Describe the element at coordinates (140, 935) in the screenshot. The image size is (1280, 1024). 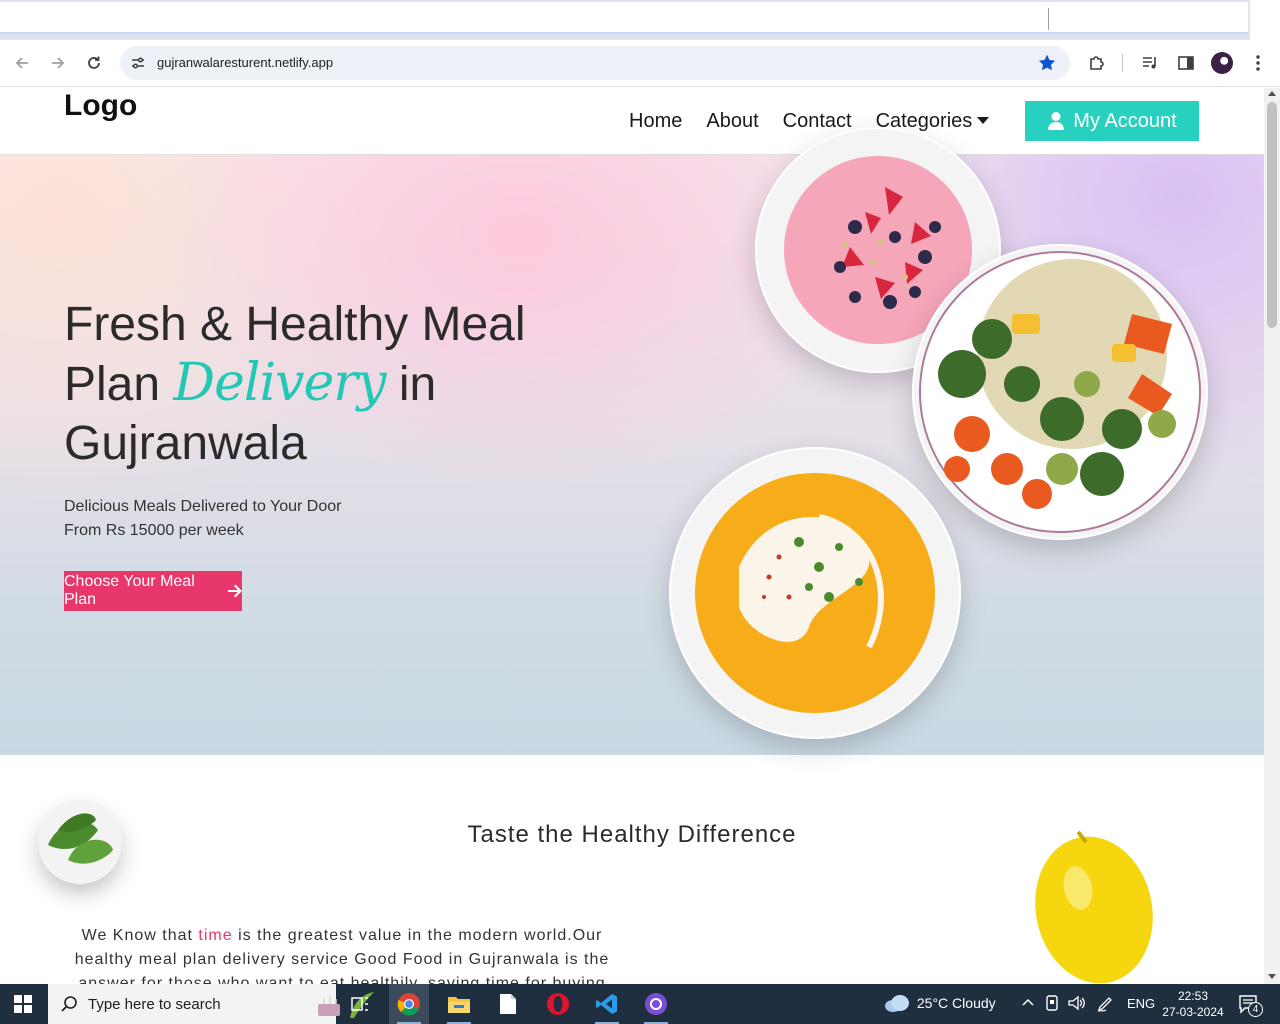
I see `section-text-part1: We Know that` at that location.